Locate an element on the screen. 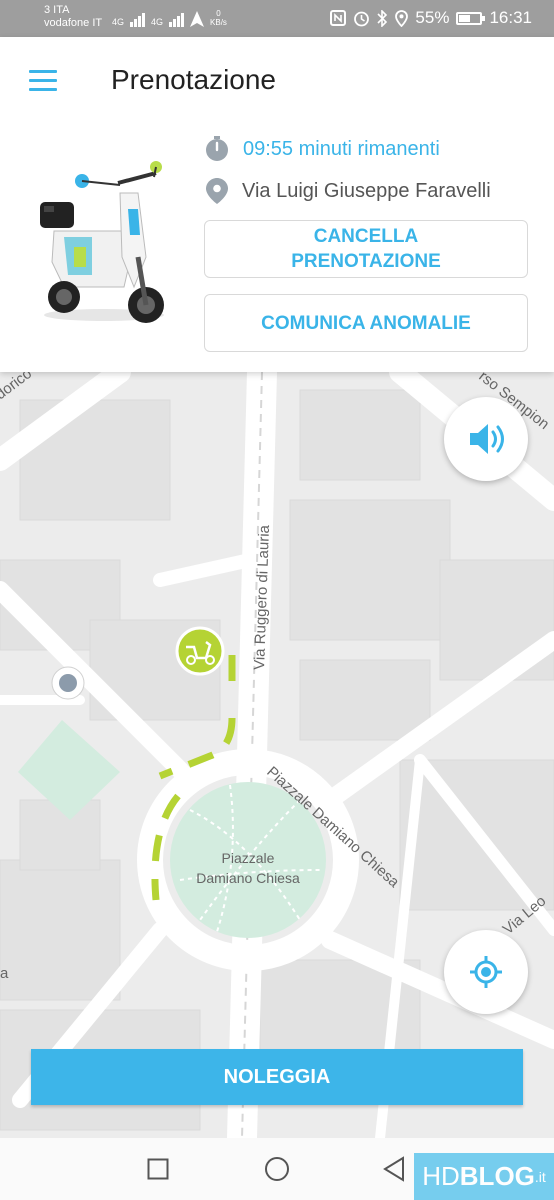 Image resolution: width=554 pixels, height=1200 pixels. network-type-1: 4G is located at coordinates (118, 22).